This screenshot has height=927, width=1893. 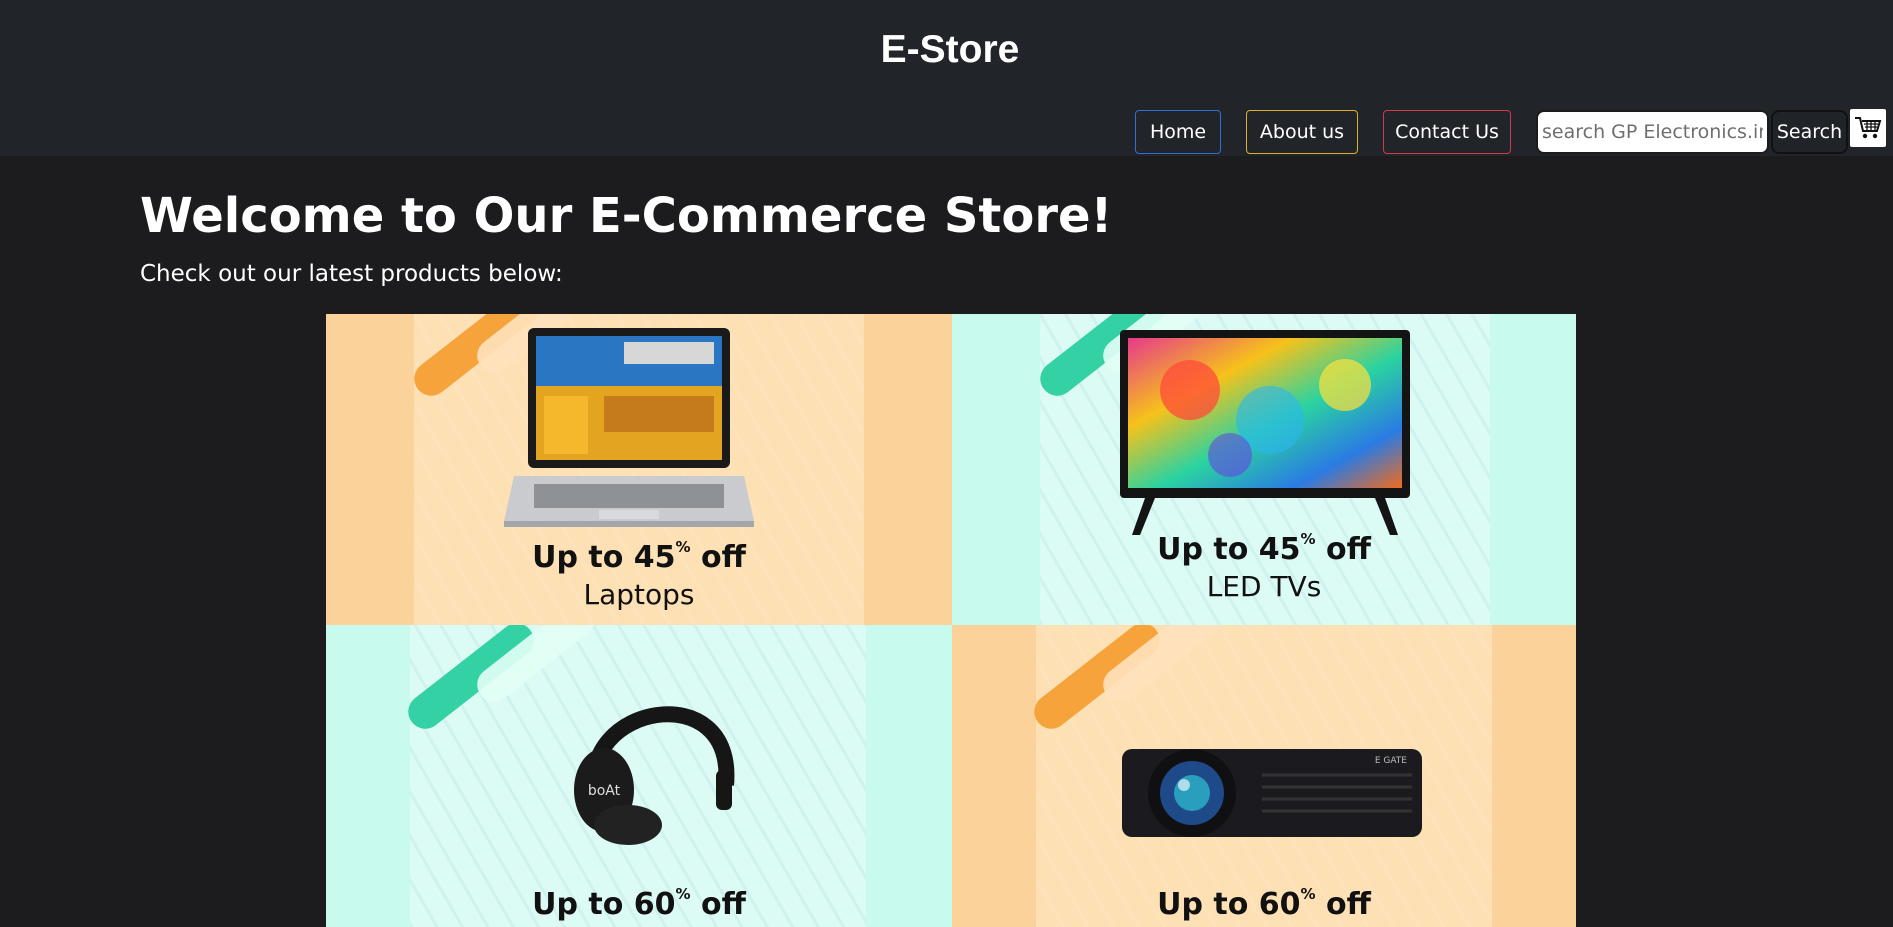 I want to click on page-subtitle: Check out our latest products below:, so click(x=351, y=274).